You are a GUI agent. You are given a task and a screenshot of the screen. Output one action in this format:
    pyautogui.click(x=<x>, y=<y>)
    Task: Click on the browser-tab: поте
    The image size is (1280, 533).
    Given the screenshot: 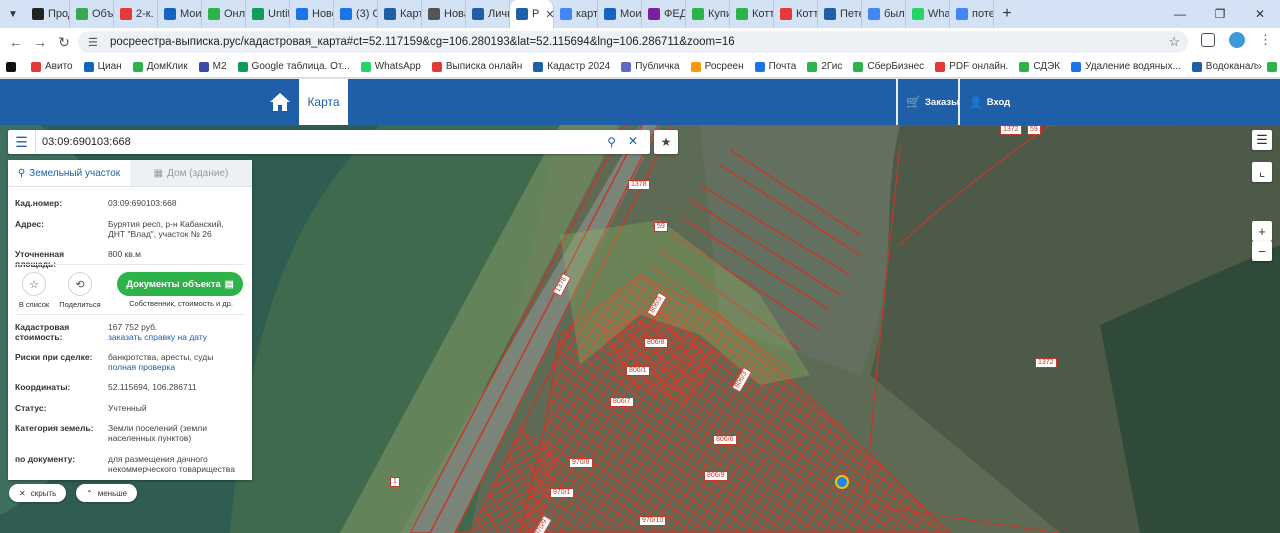 What is the action you would take?
    pyautogui.click(x=972, y=14)
    